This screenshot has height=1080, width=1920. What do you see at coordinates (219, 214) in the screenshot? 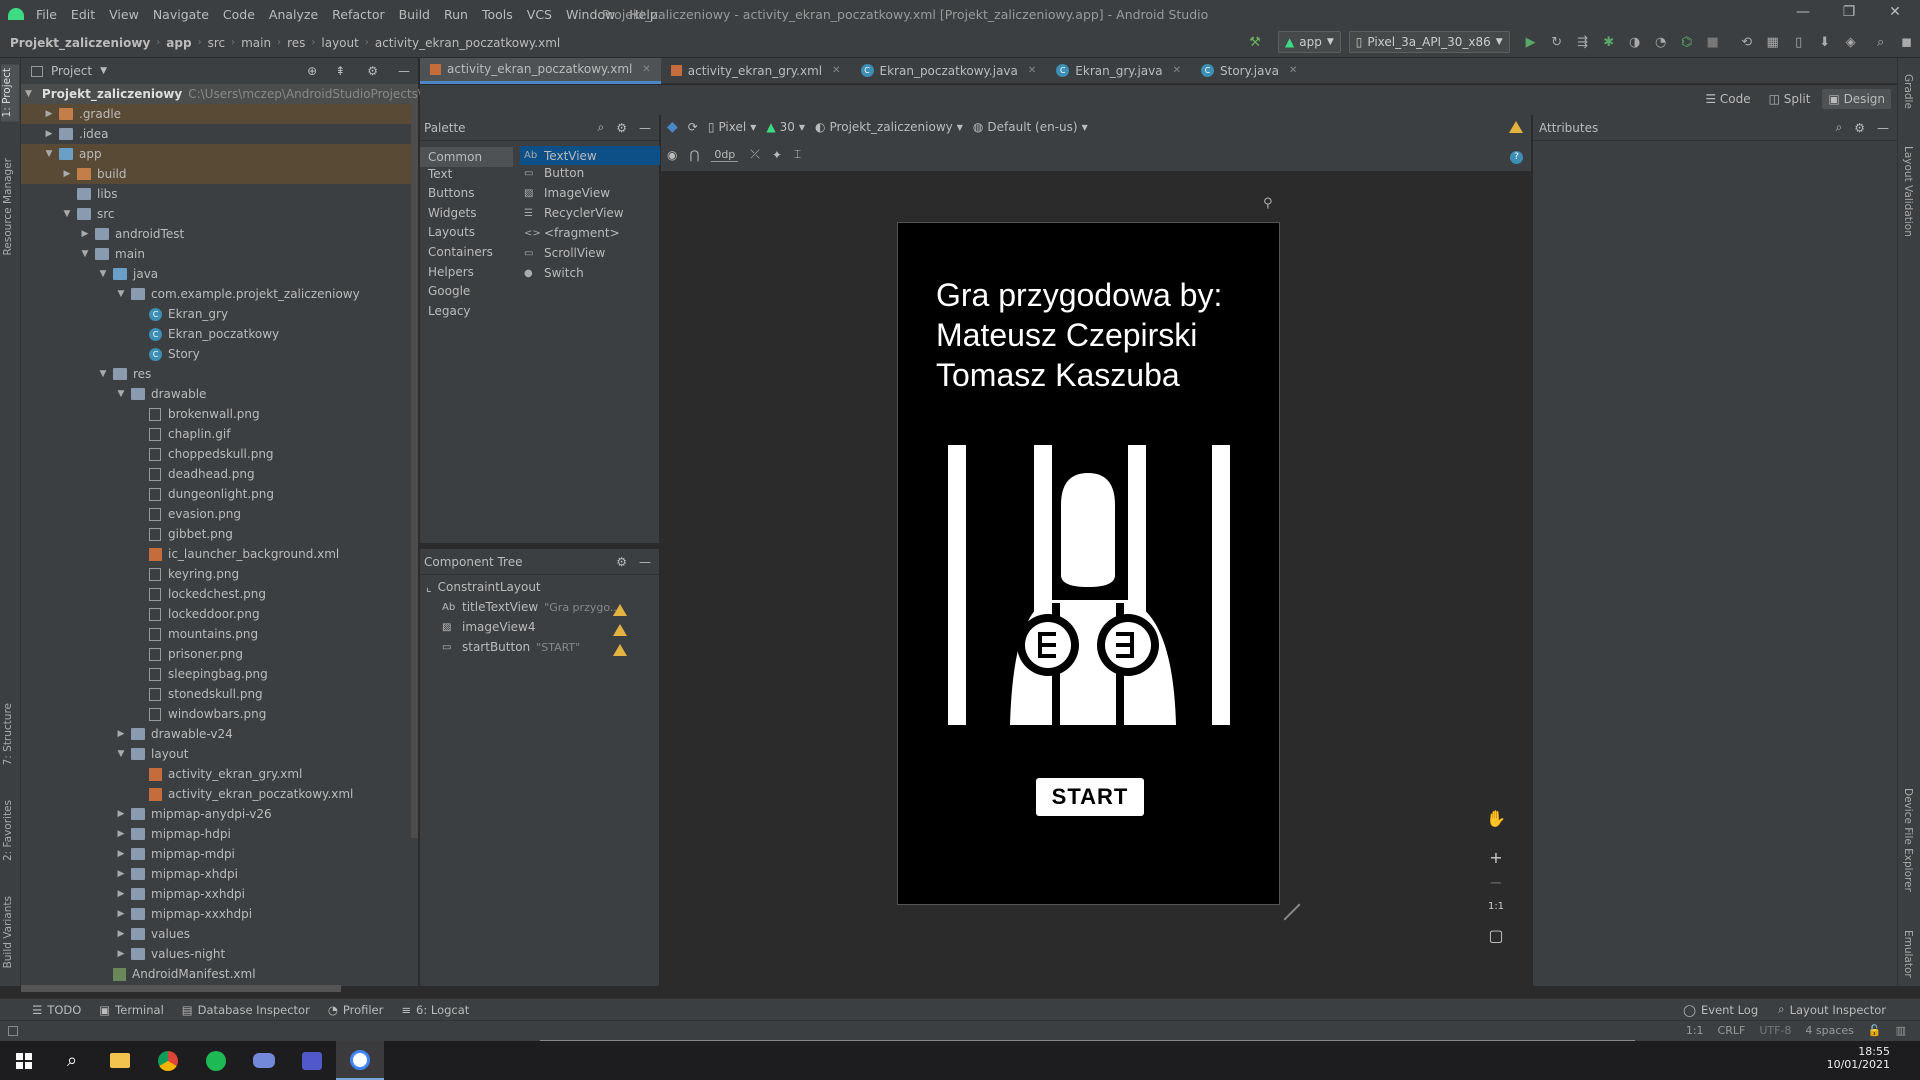
I see `project-tree-item: ▼ src` at bounding box center [219, 214].